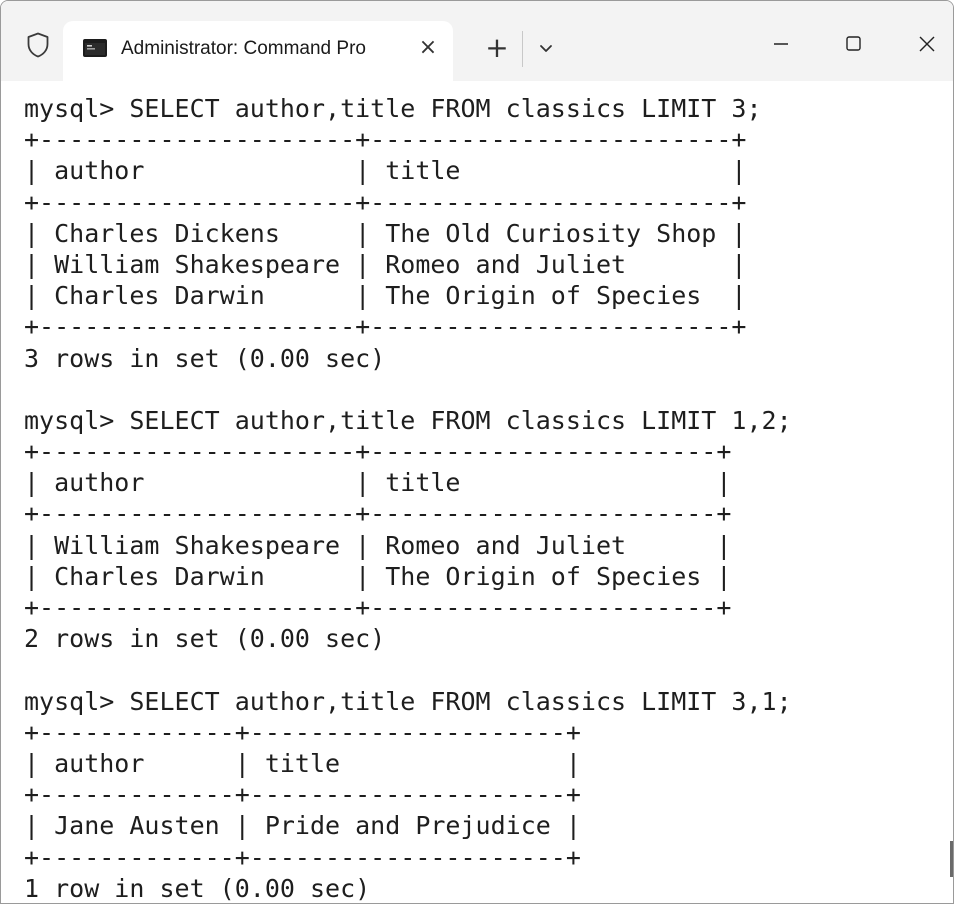 This screenshot has width=954, height=904. What do you see at coordinates (38, 45) in the screenshot?
I see `shield-icon` at bounding box center [38, 45].